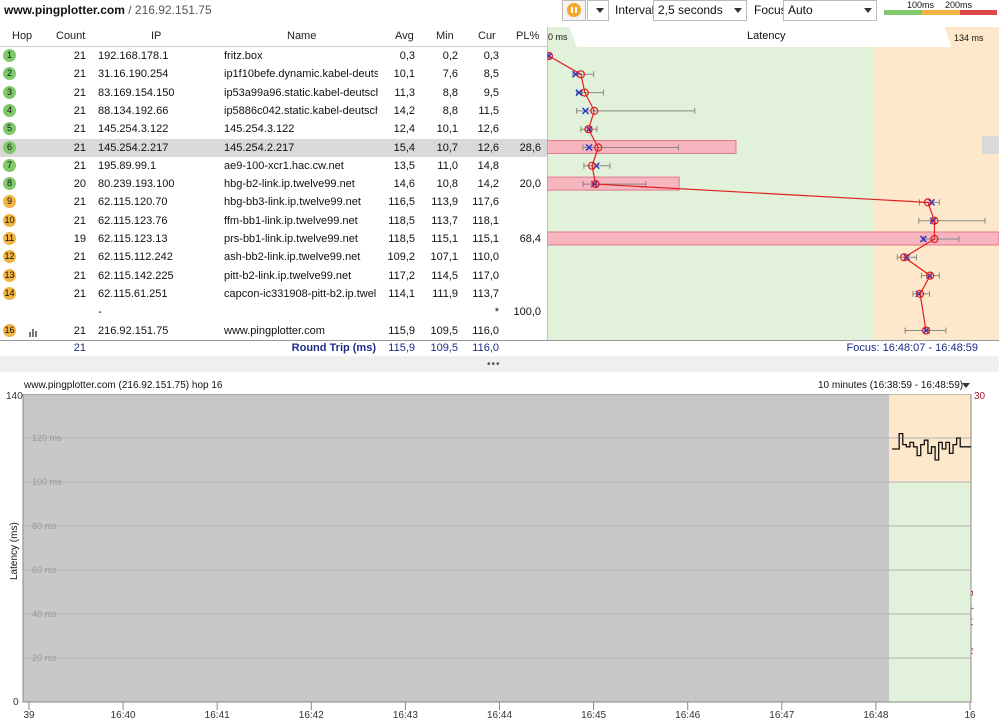 The image size is (999, 726). I want to click on hop-number-badge: 6, so click(9, 147).